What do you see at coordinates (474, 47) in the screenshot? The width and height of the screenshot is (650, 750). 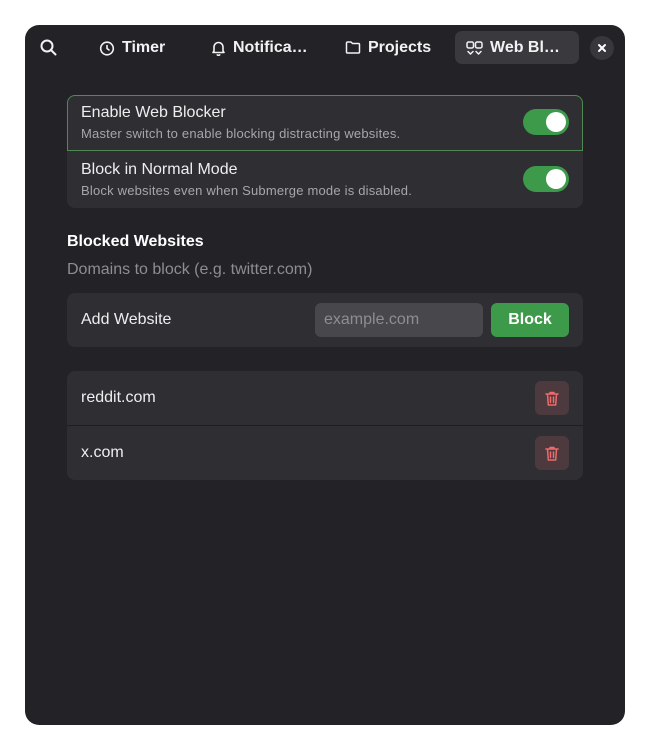 I see `web-blocker-icon` at bounding box center [474, 47].